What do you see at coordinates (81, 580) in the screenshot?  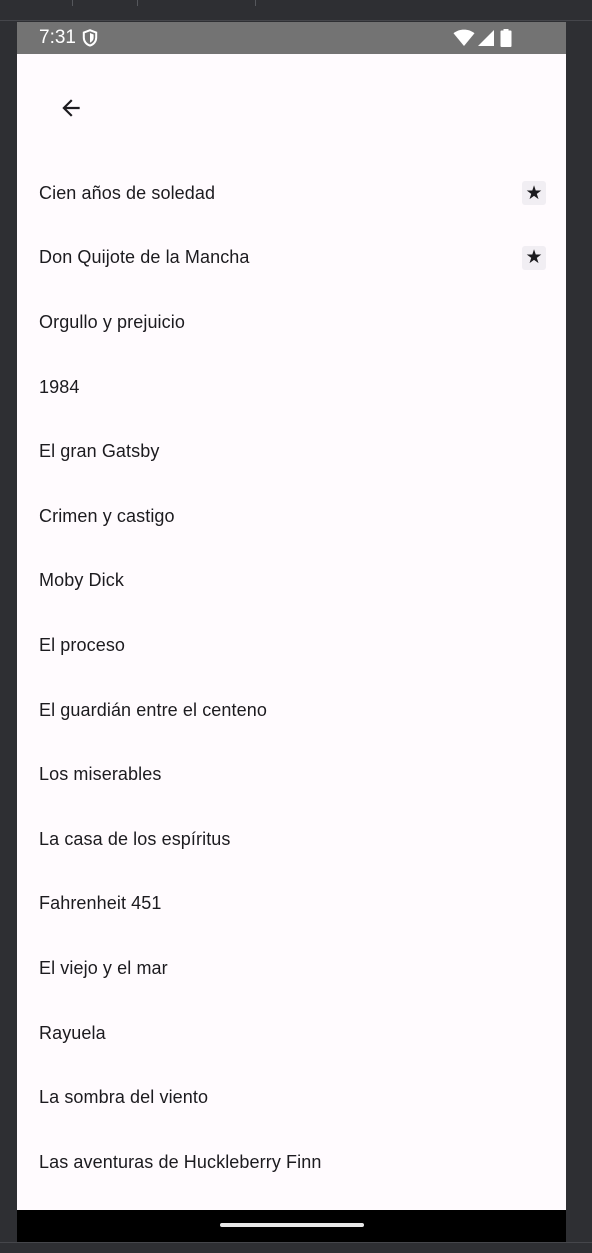 I see `book-title: Moby Dick` at bounding box center [81, 580].